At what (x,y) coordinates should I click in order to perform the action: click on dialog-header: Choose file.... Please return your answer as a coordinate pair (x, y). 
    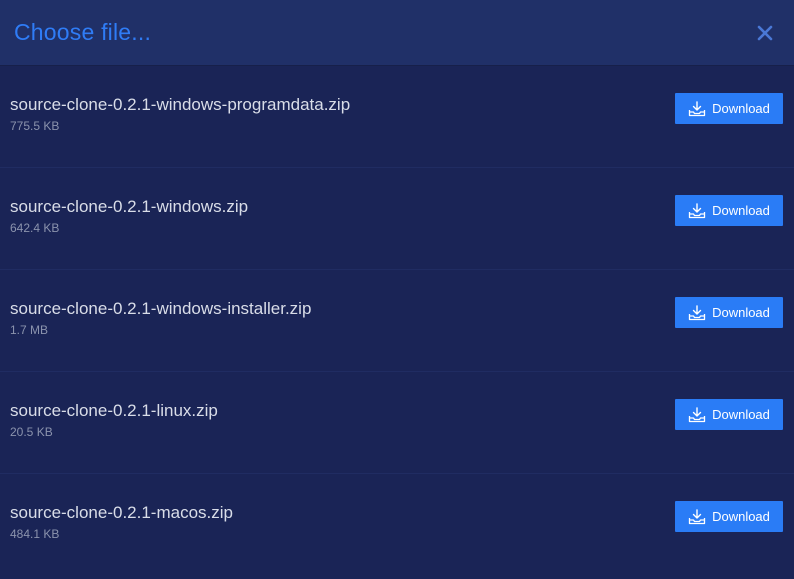
    Looking at the image, I should click on (397, 33).